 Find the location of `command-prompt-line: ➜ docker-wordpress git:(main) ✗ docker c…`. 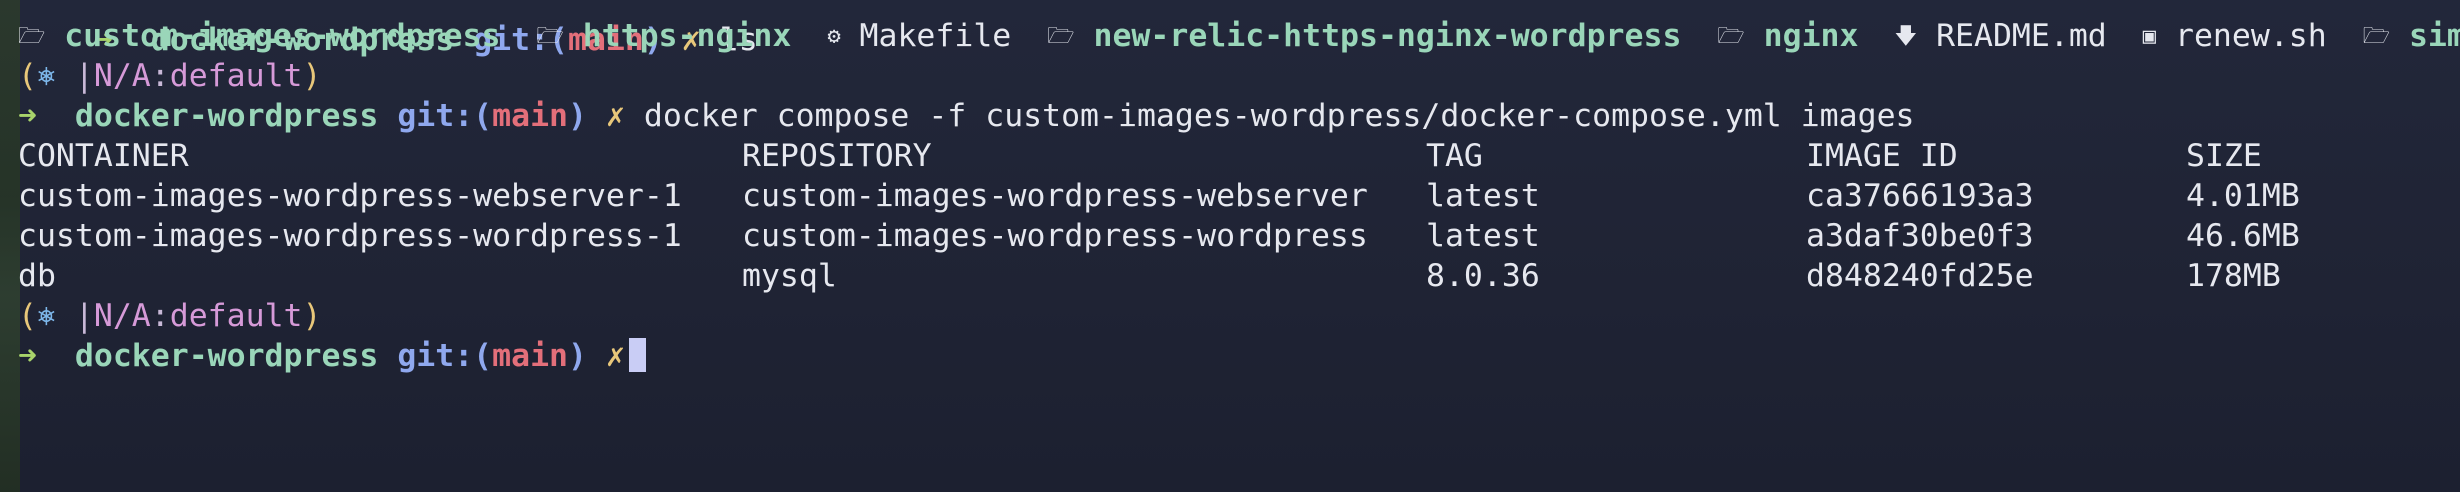

command-prompt-line: ➜ docker-wordpress git:(main) ✗ docker c… is located at coordinates (966, 116).